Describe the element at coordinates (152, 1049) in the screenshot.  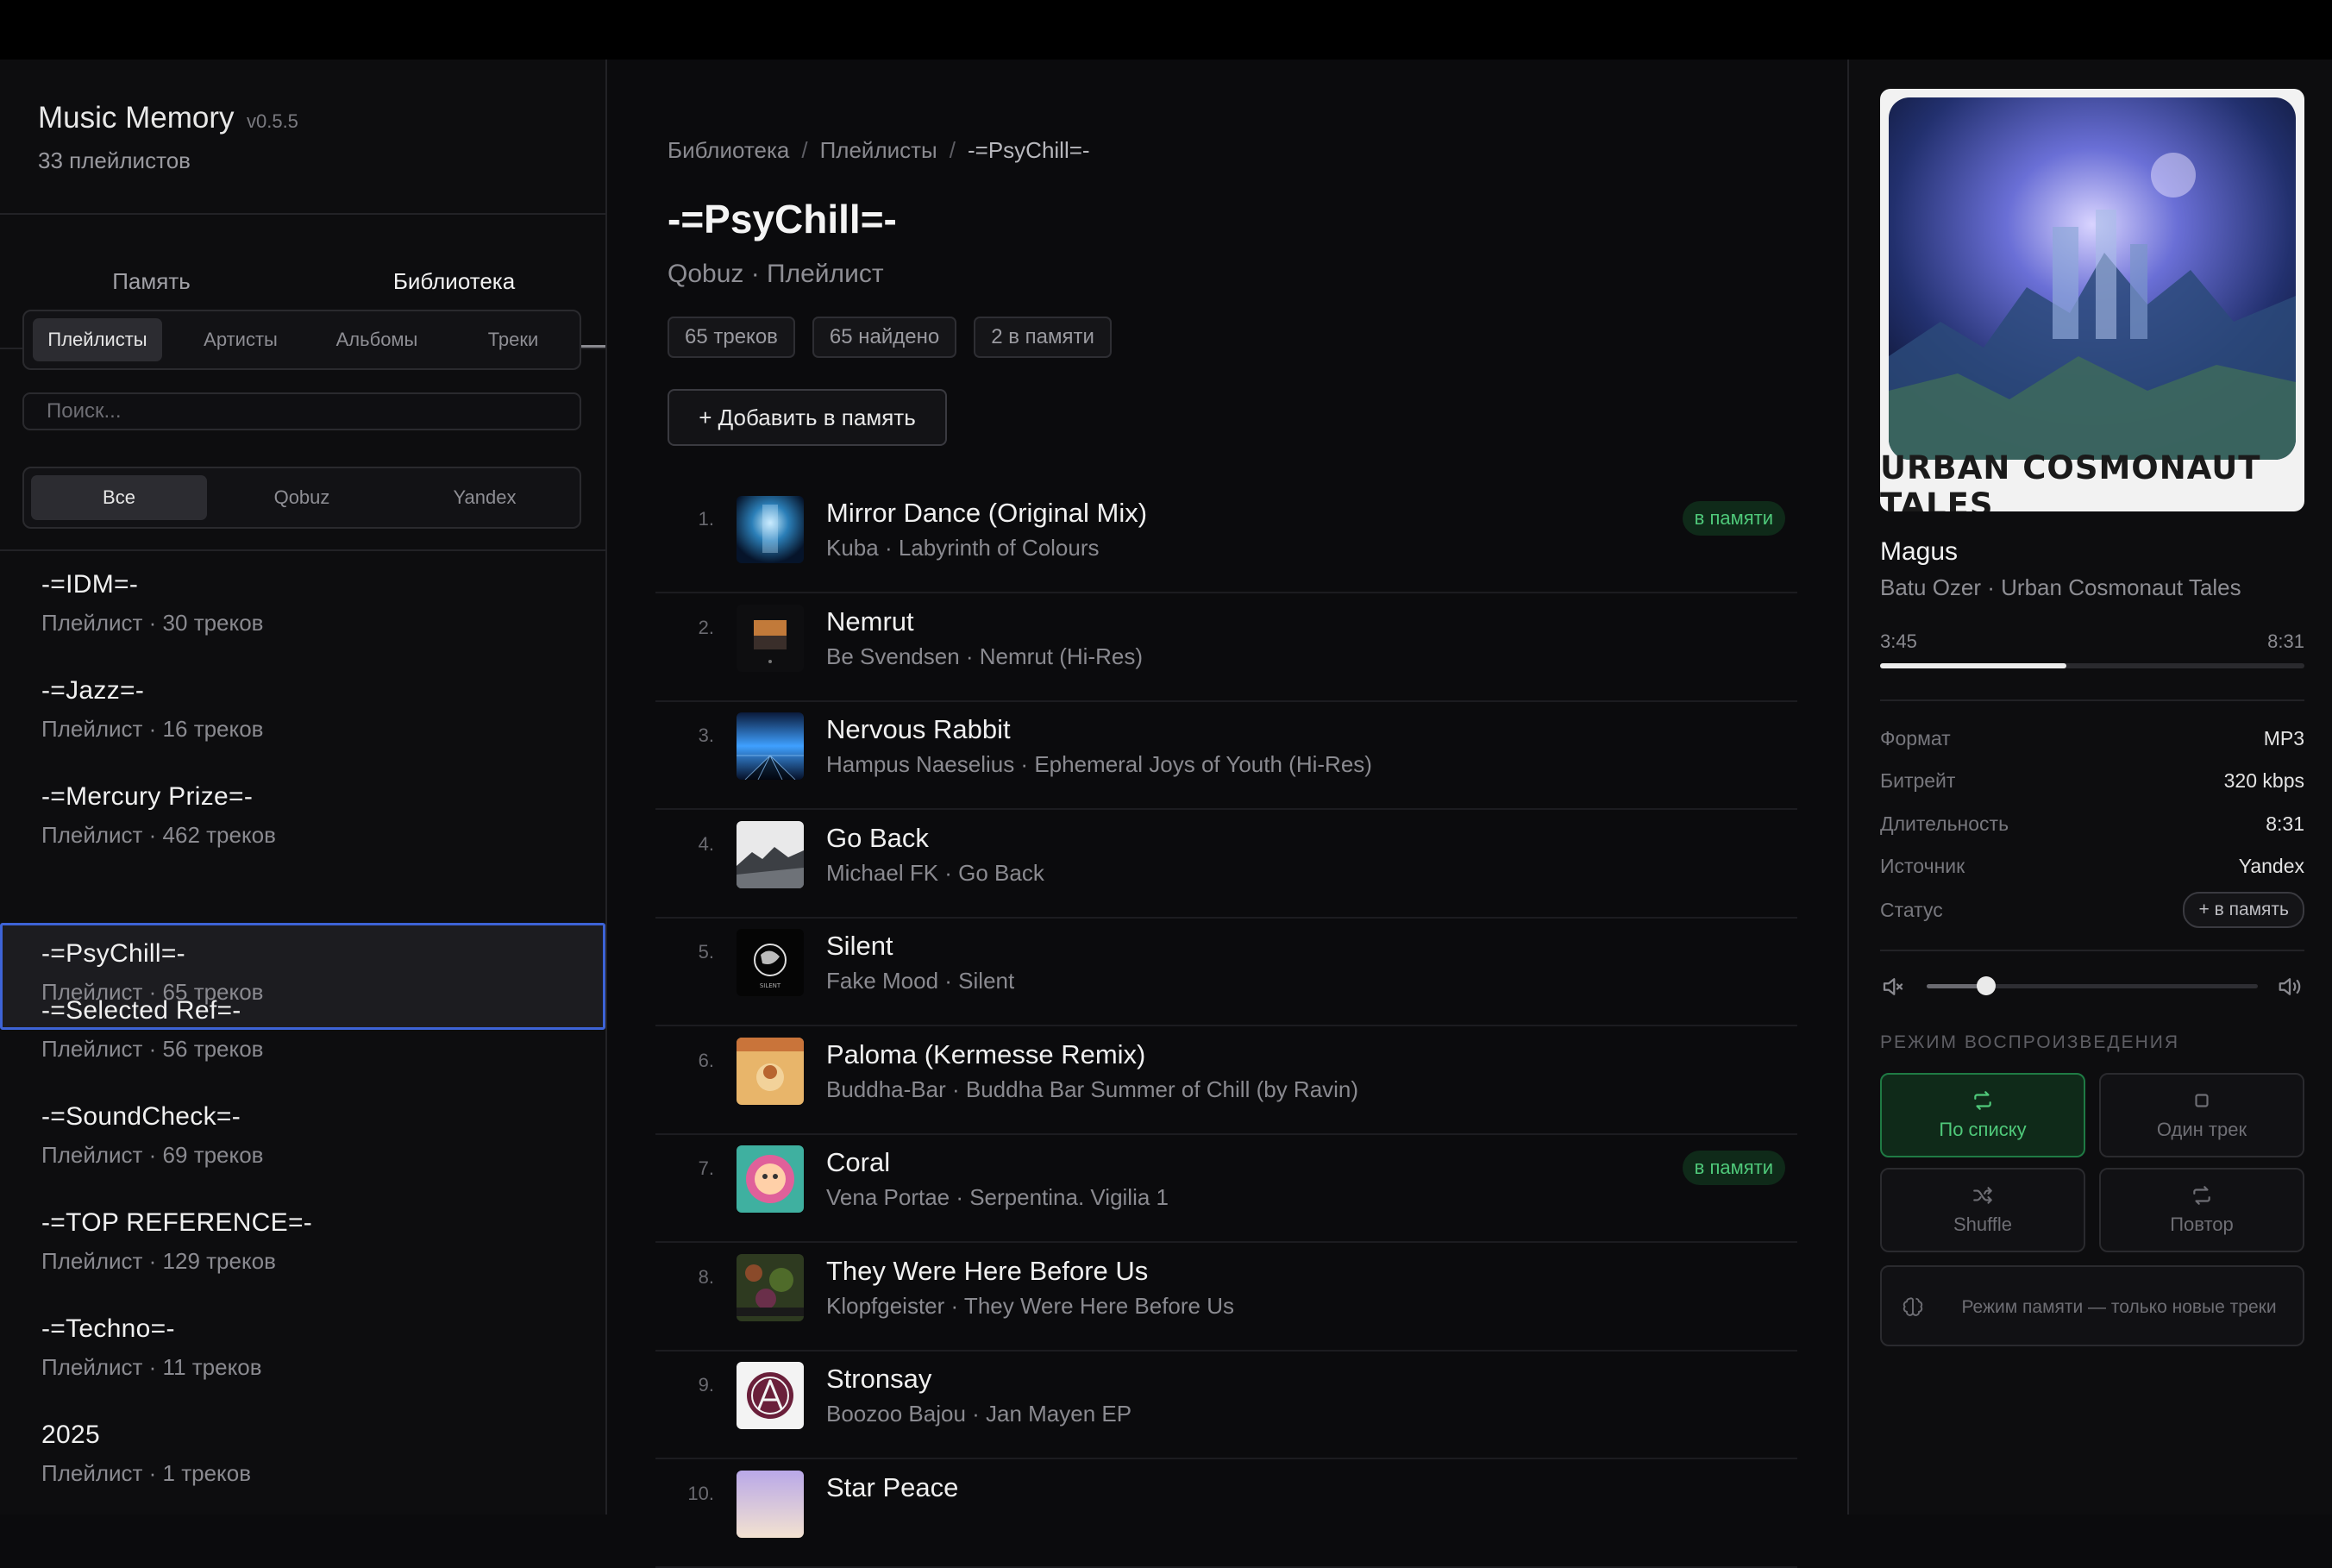
I see `playlist-meta: Плейлист · 56 треков` at that location.